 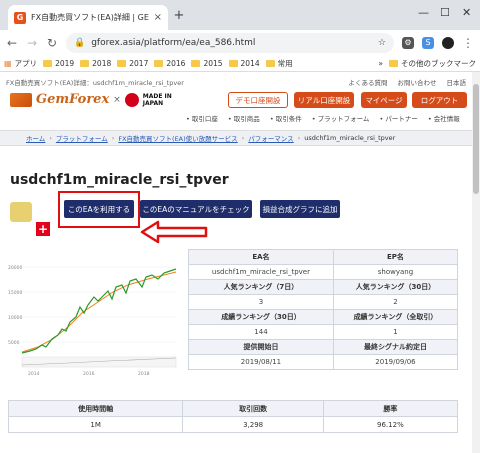 I want to click on made-in-japan-text: MADE IN JAPAN, so click(x=157, y=99).